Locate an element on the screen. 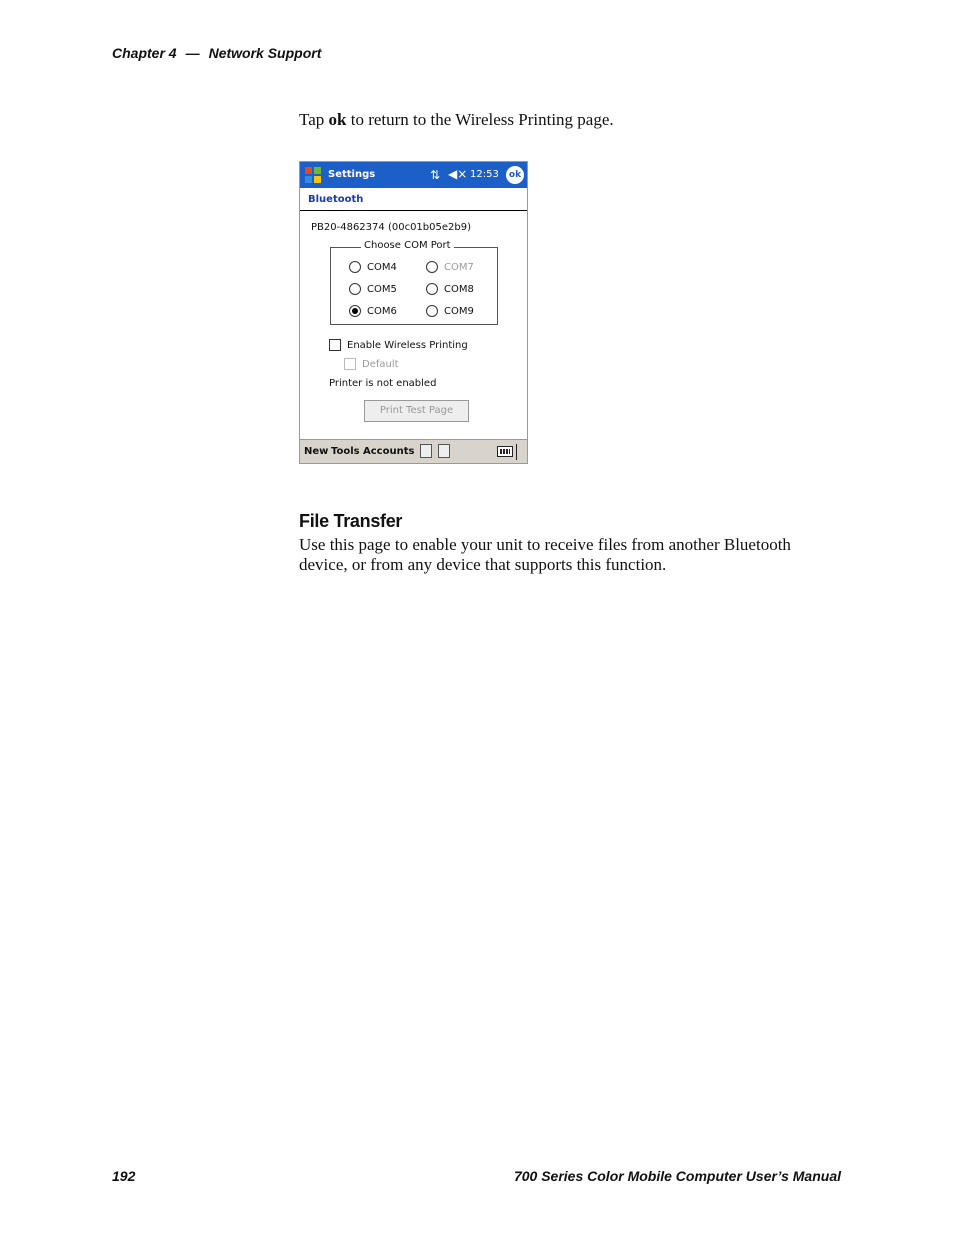  header-dash: — is located at coordinates (192, 53).